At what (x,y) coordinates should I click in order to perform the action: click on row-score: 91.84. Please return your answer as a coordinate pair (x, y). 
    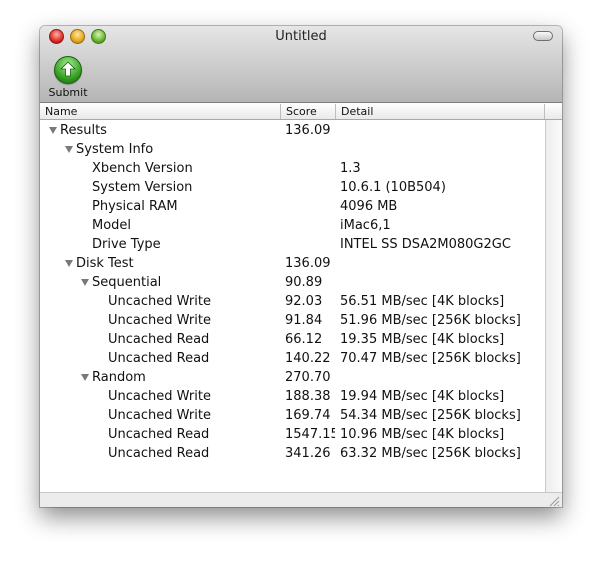
    Looking at the image, I should click on (304, 320).